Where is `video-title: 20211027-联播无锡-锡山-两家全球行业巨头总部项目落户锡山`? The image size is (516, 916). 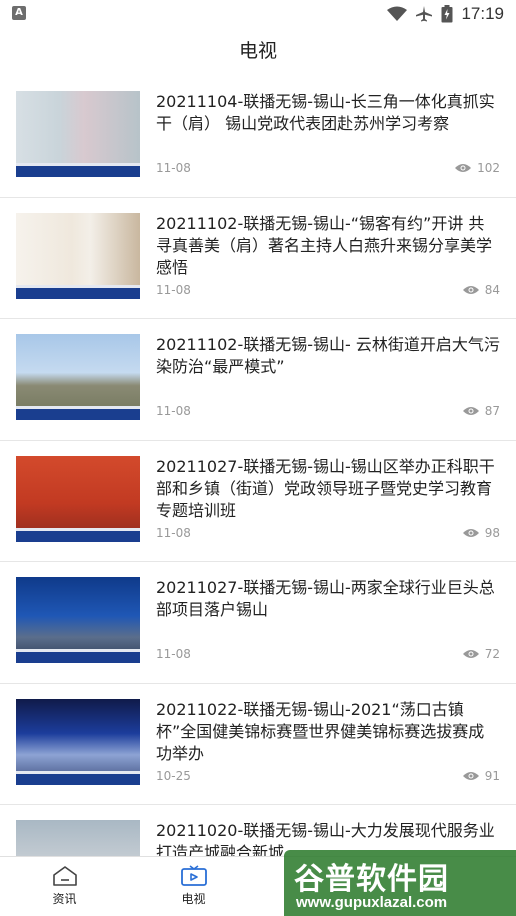 video-title: 20211027-联播无锡-锡山-两家全球行业巨头总部项目落户锡山 is located at coordinates (328, 599).